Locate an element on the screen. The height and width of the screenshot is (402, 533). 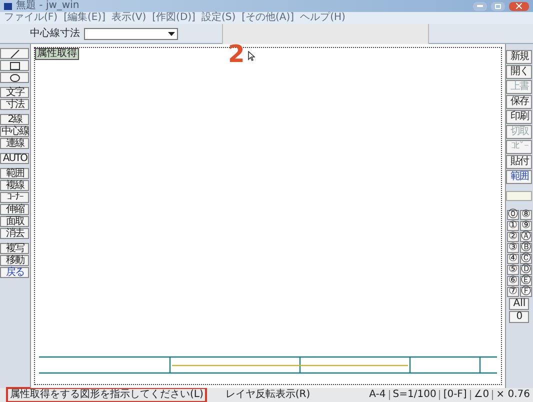
status-message: 属性取得をする図形を指示してください(L) is located at coordinates (107, 394).